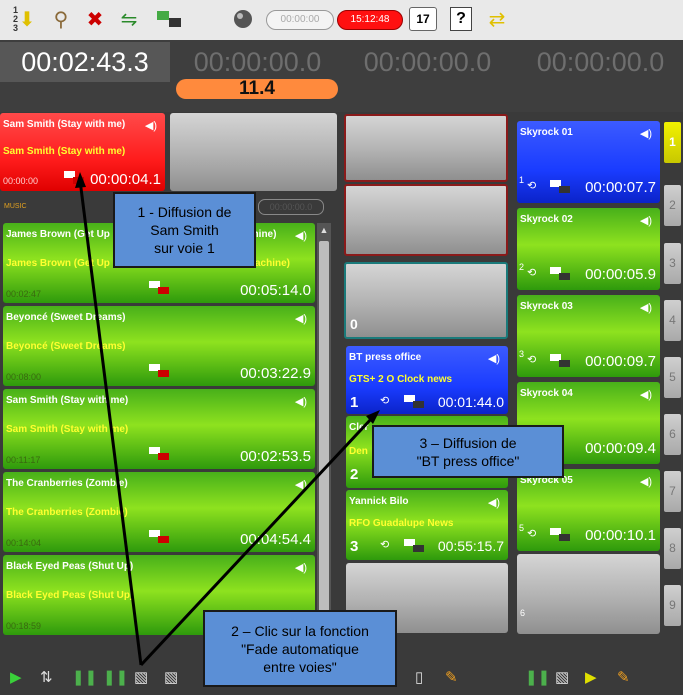 Image resolution: width=683 pixels, height=695 pixels. I want to click on callout-2-line-3: entre voies", so click(300, 666).